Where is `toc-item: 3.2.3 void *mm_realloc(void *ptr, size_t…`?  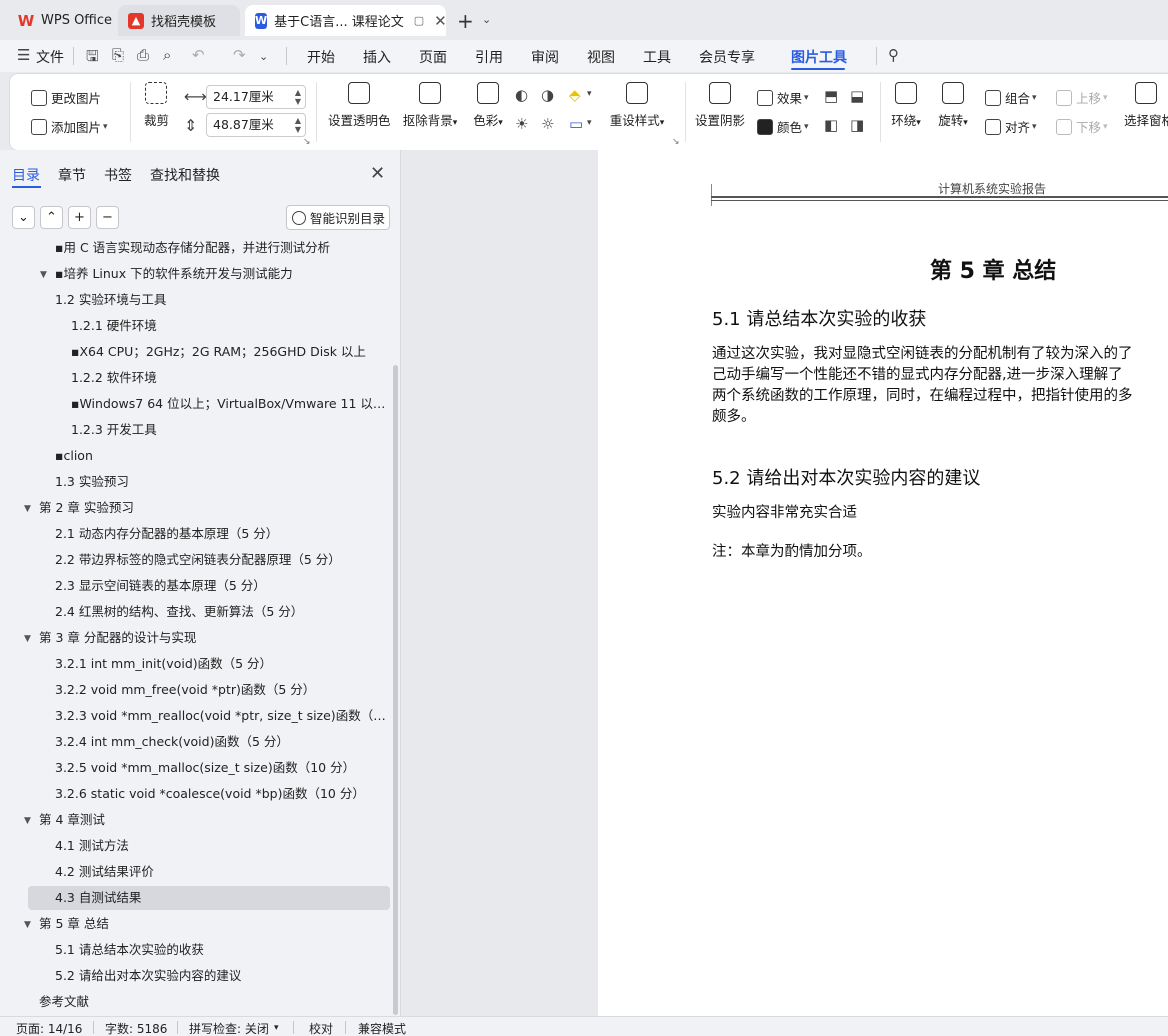 toc-item: 3.2.3 void *mm_realloc(void *ptr, size_t… is located at coordinates (209, 716).